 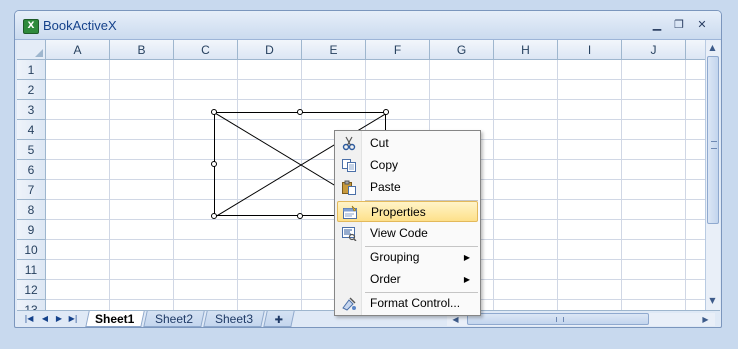 I want to click on column-header-k, so click(x=696, y=50).